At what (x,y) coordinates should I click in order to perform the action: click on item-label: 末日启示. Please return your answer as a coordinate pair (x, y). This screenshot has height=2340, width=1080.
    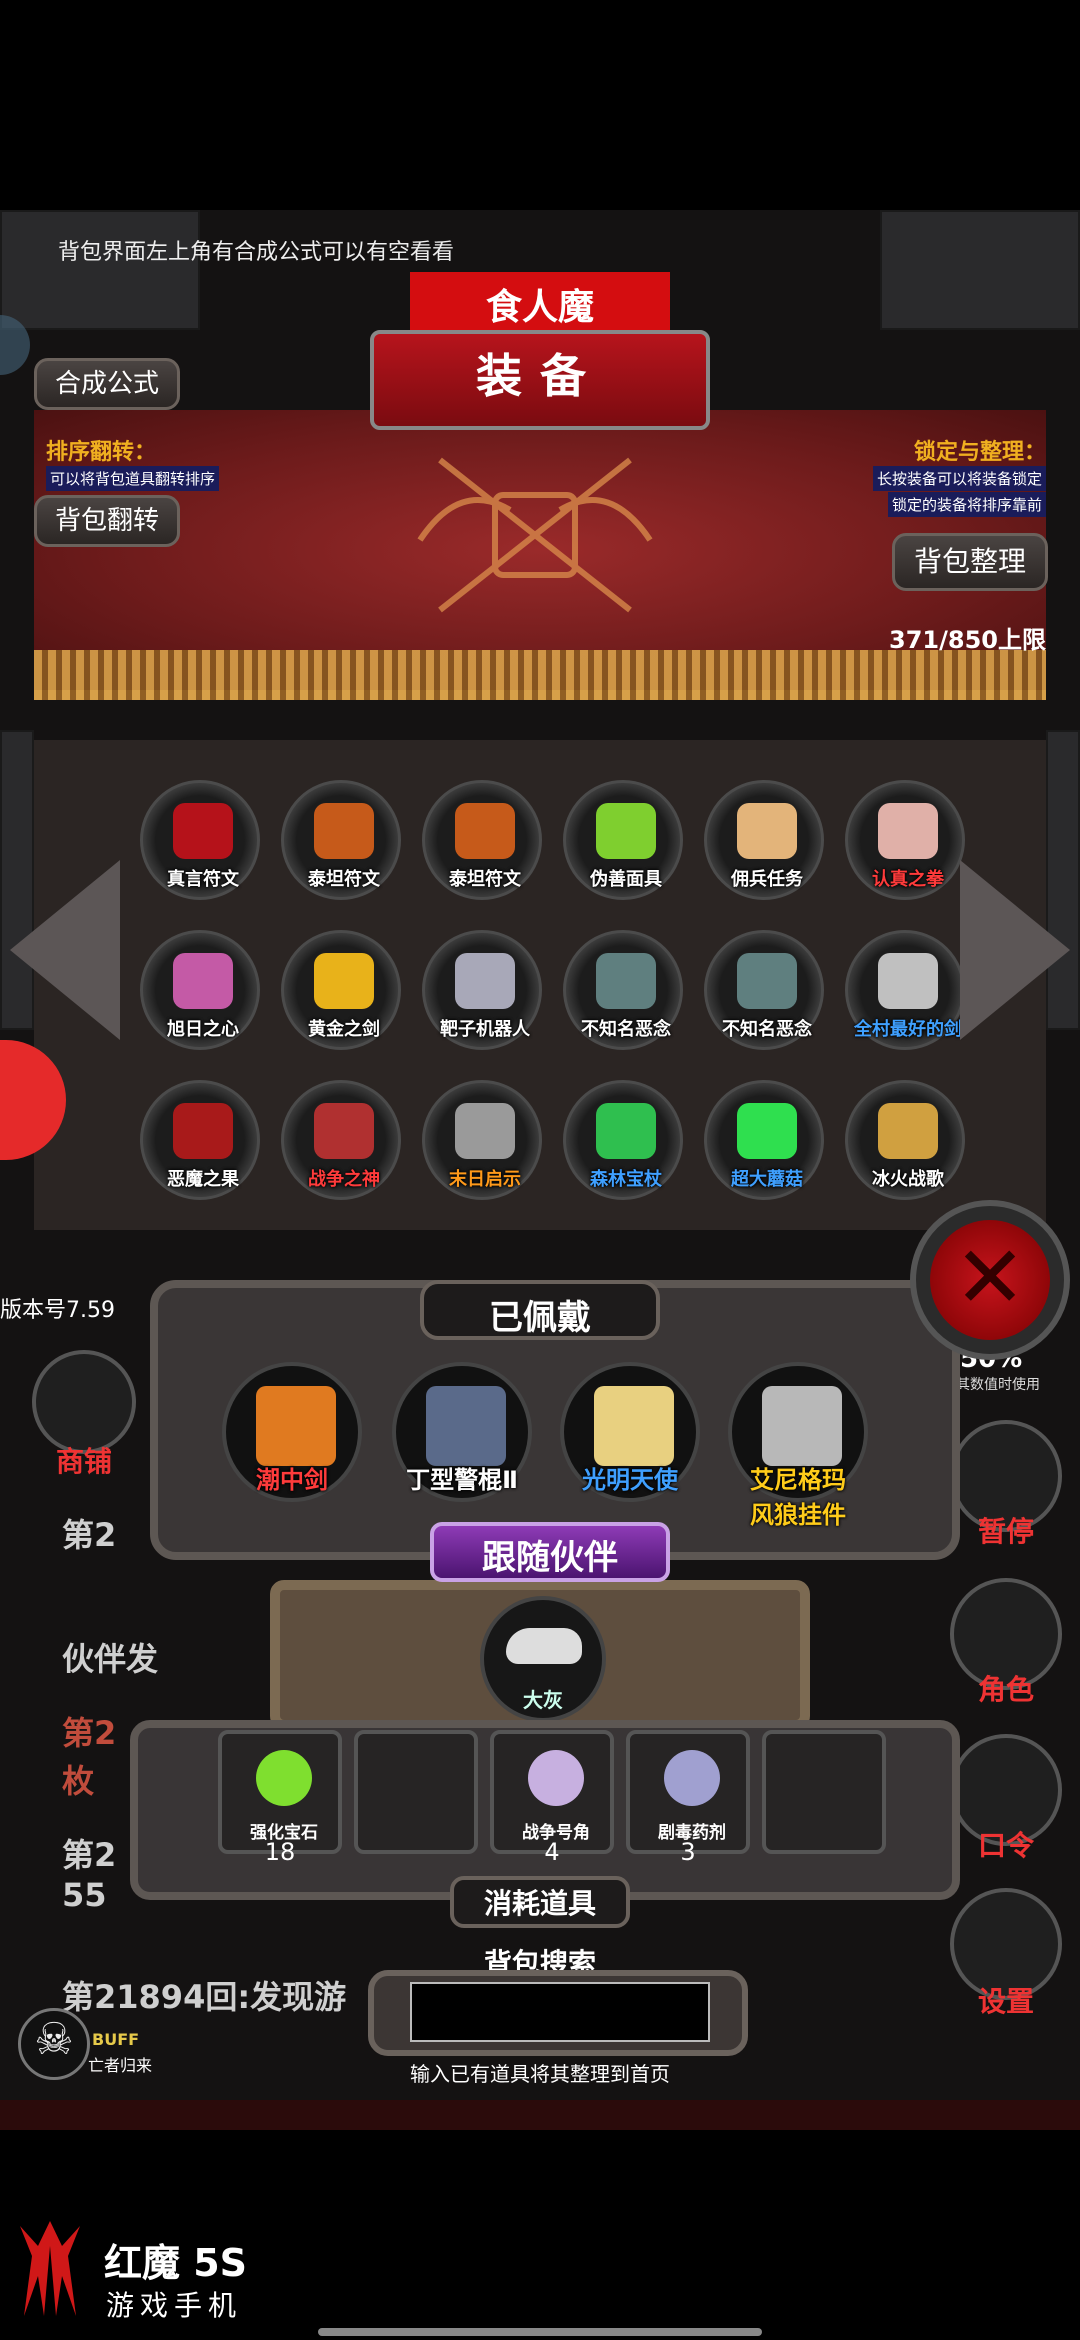
    Looking at the image, I should click on (485, 1179).